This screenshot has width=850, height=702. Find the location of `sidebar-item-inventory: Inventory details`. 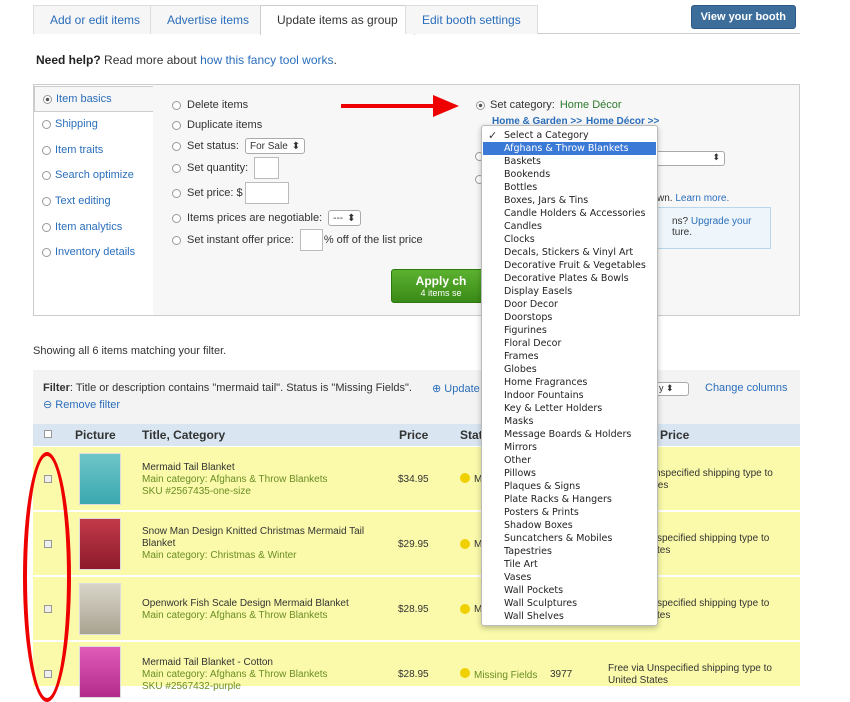

sidebar-item-inventory: Inventory details is located at coordinates (88, 252).